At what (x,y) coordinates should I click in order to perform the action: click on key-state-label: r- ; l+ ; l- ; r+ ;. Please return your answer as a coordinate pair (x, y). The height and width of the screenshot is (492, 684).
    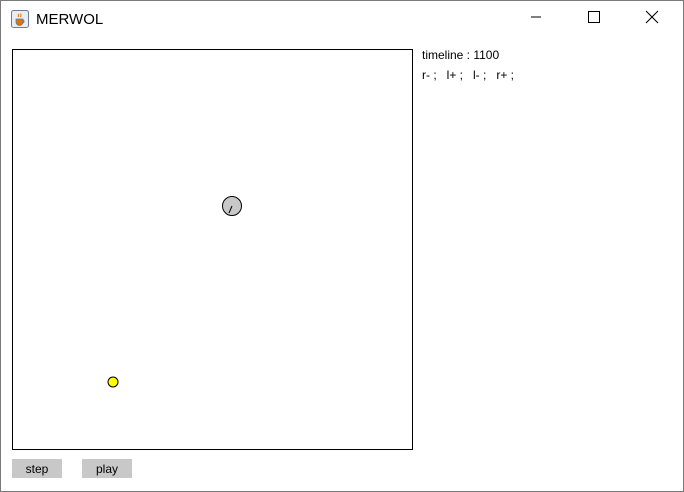
    Looking at the image, I should click on (468, 75).